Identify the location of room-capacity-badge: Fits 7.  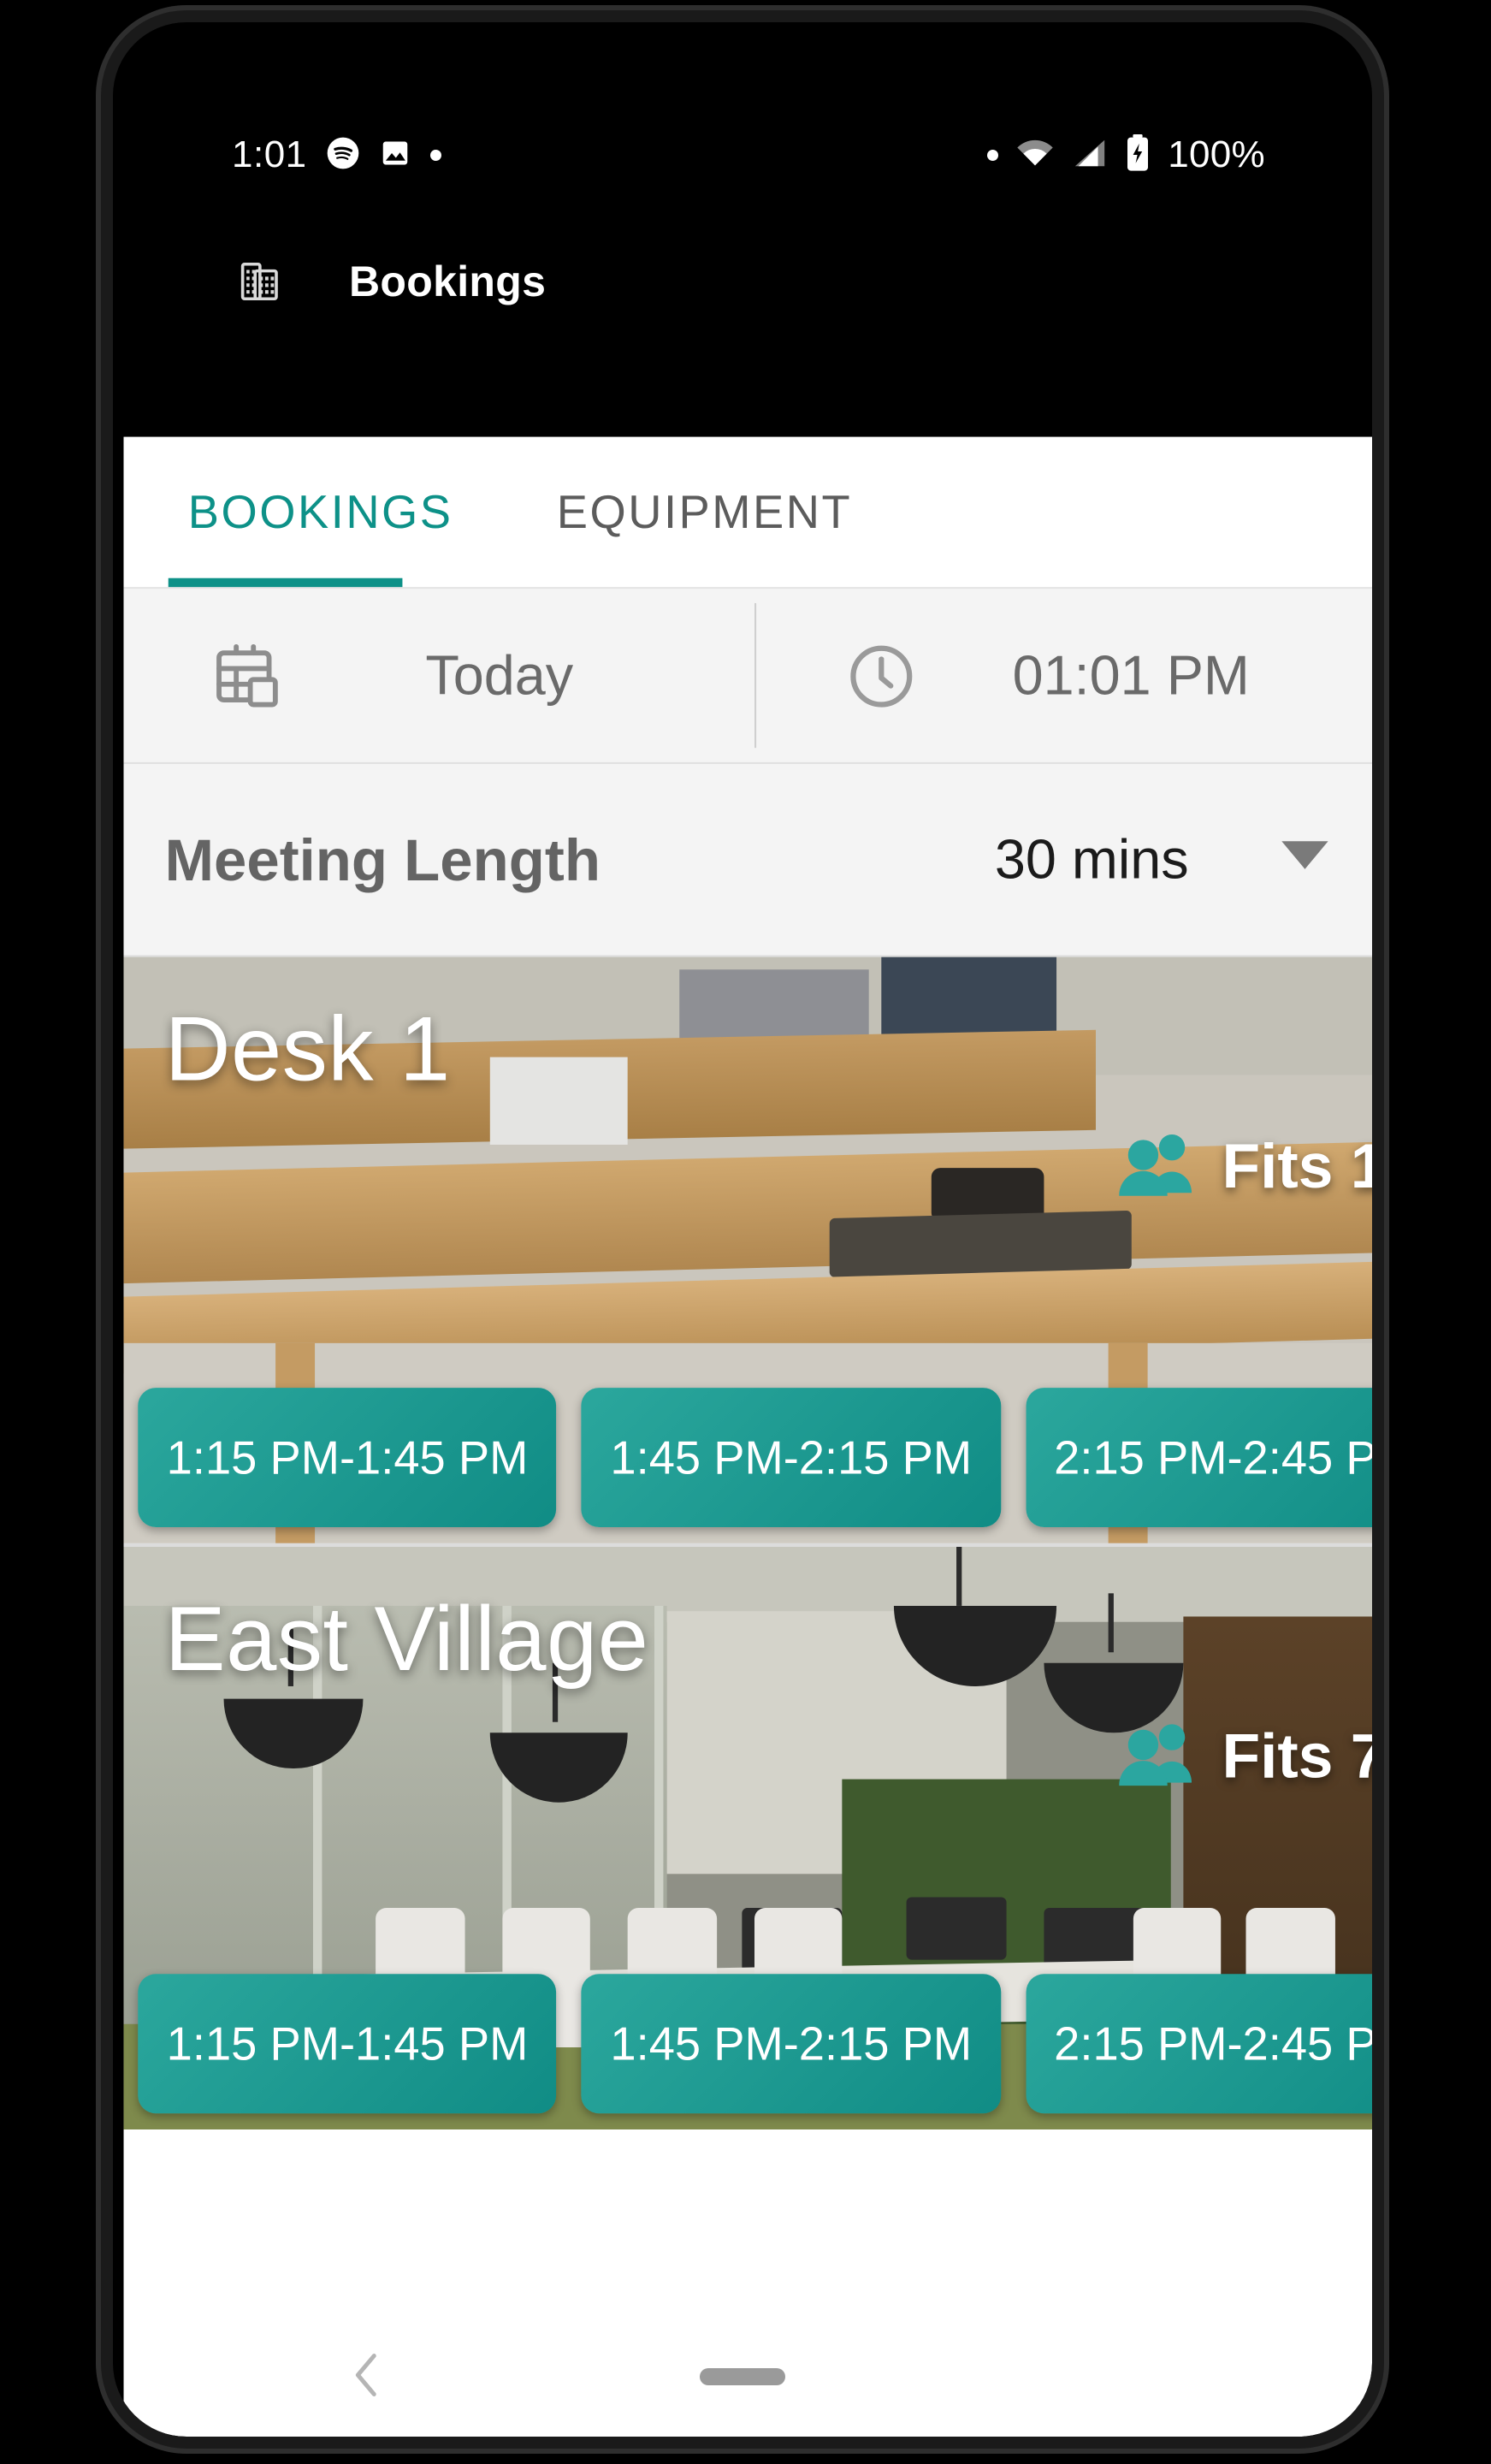
(1245, 1757).